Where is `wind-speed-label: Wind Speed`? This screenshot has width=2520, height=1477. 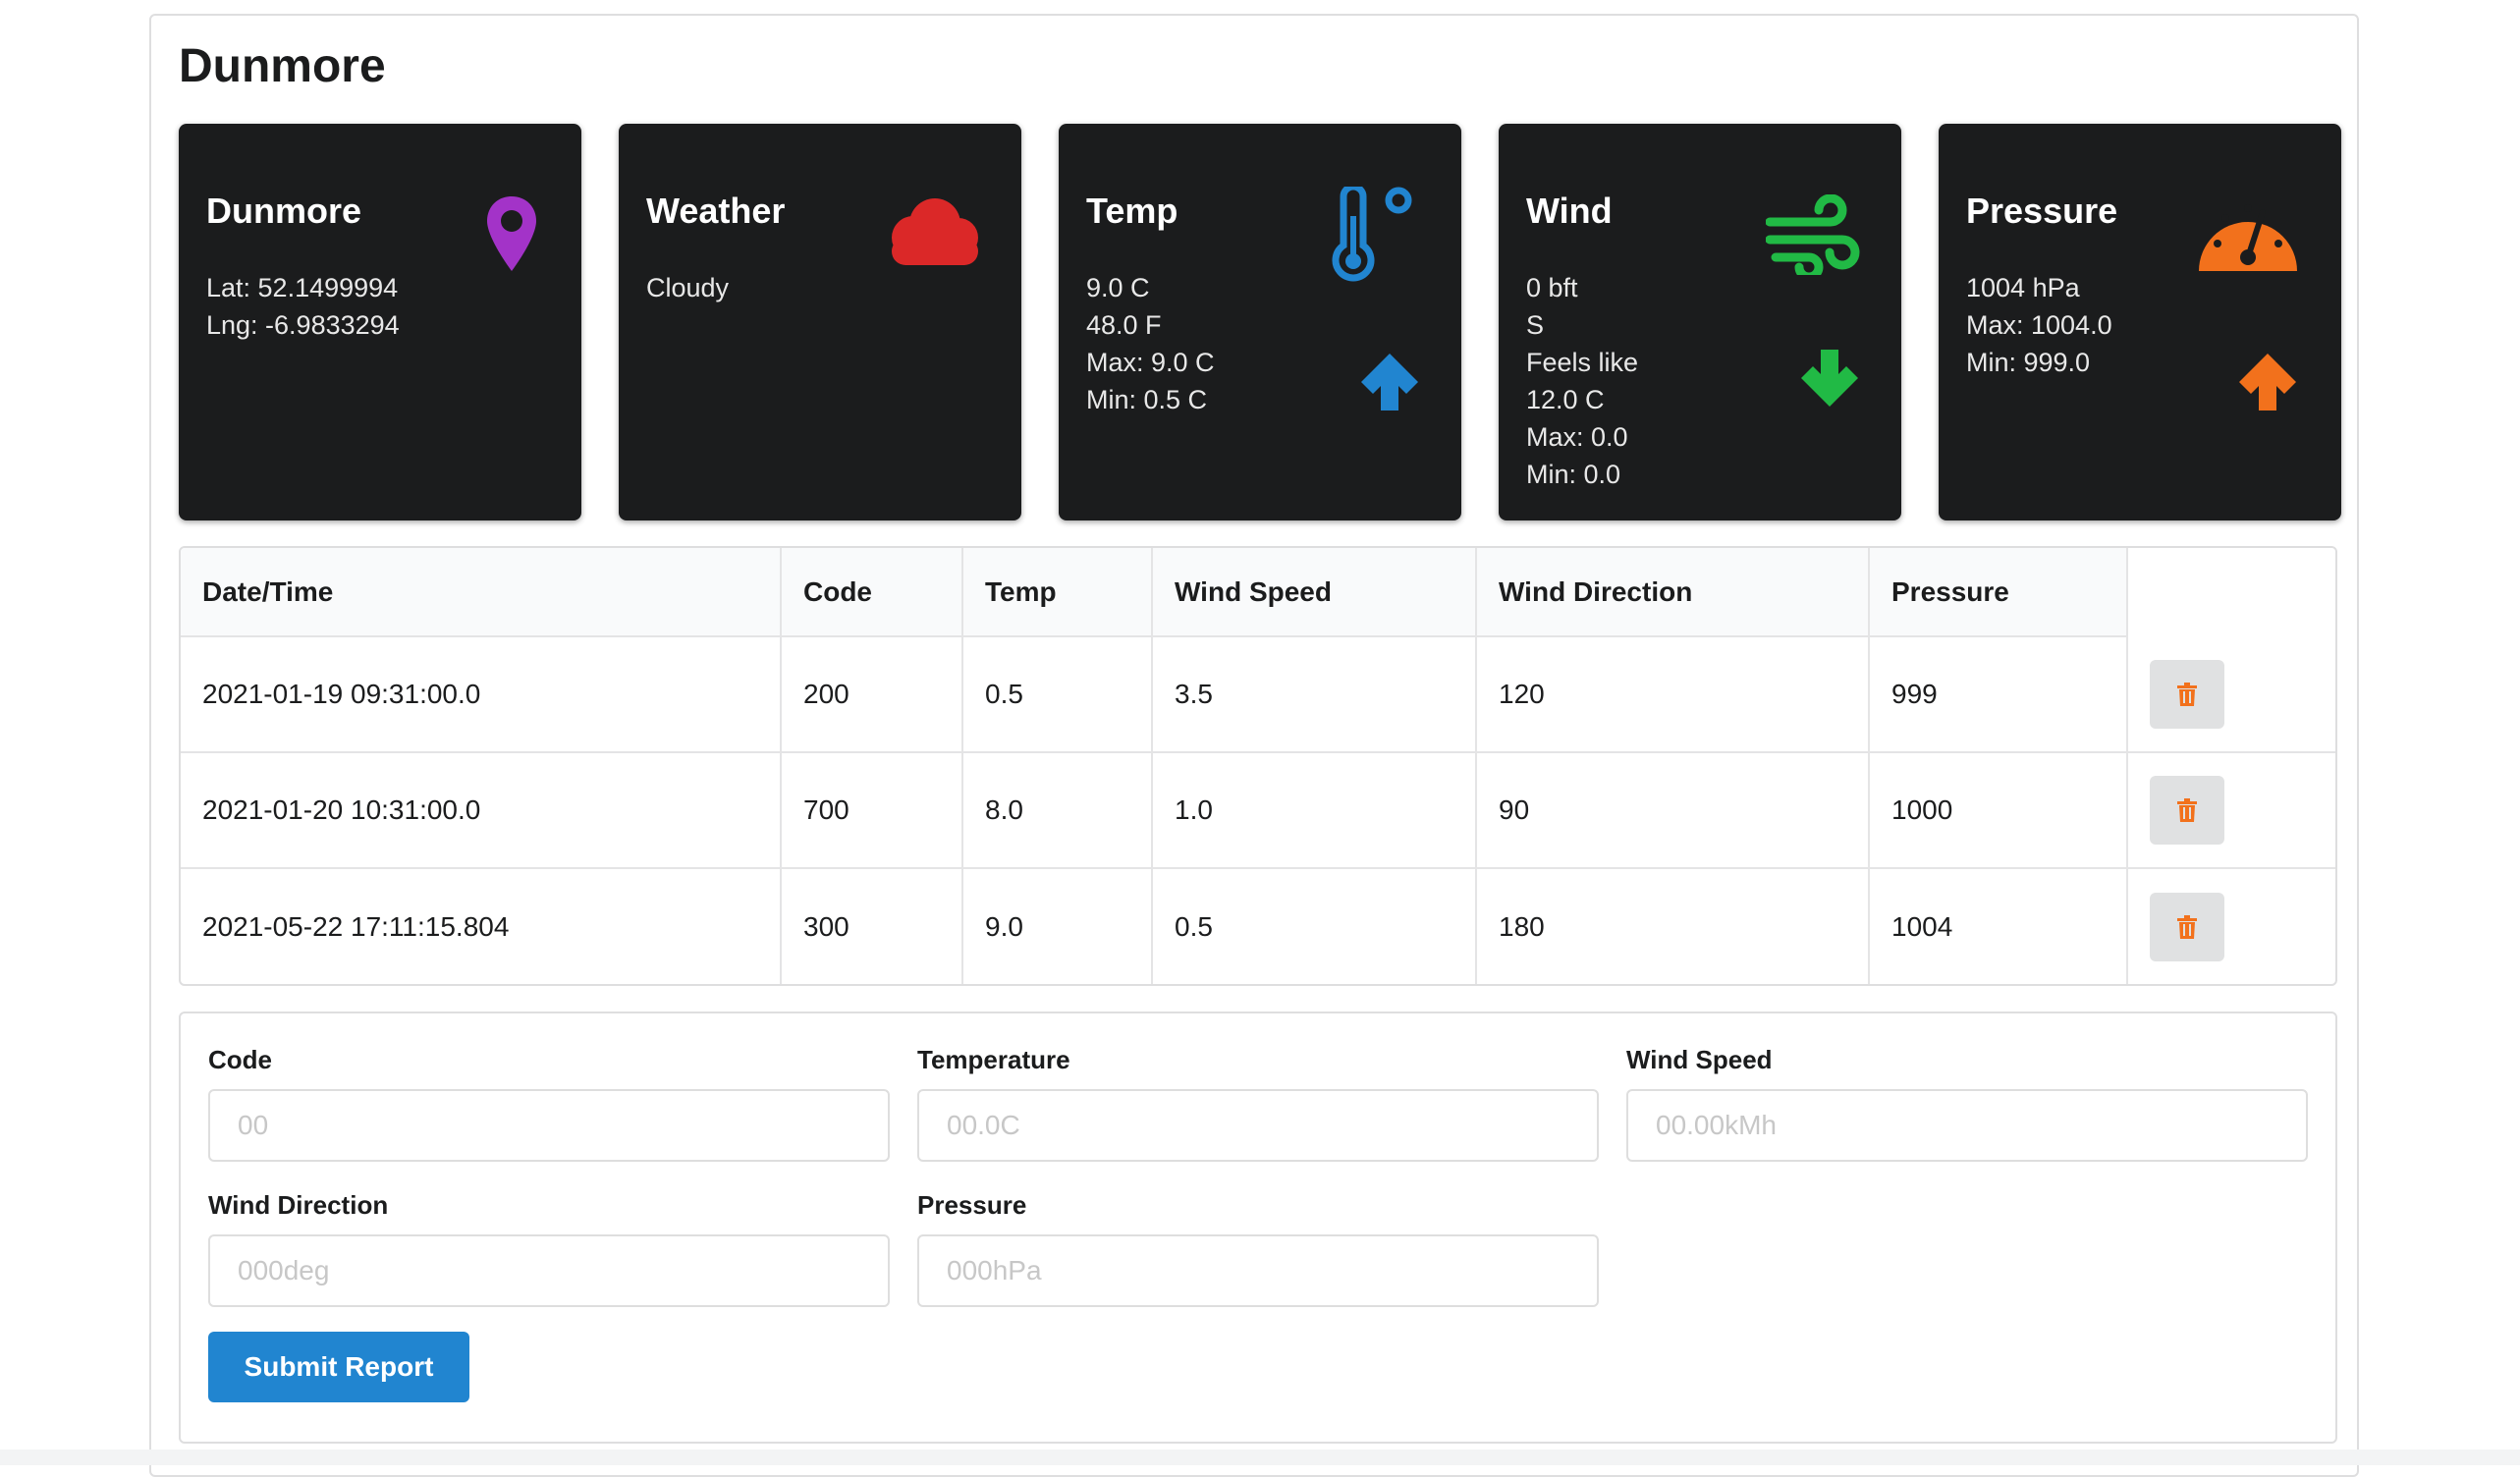 wind-speed-label: Wind Speed is located at coordinates (1699, 1059).